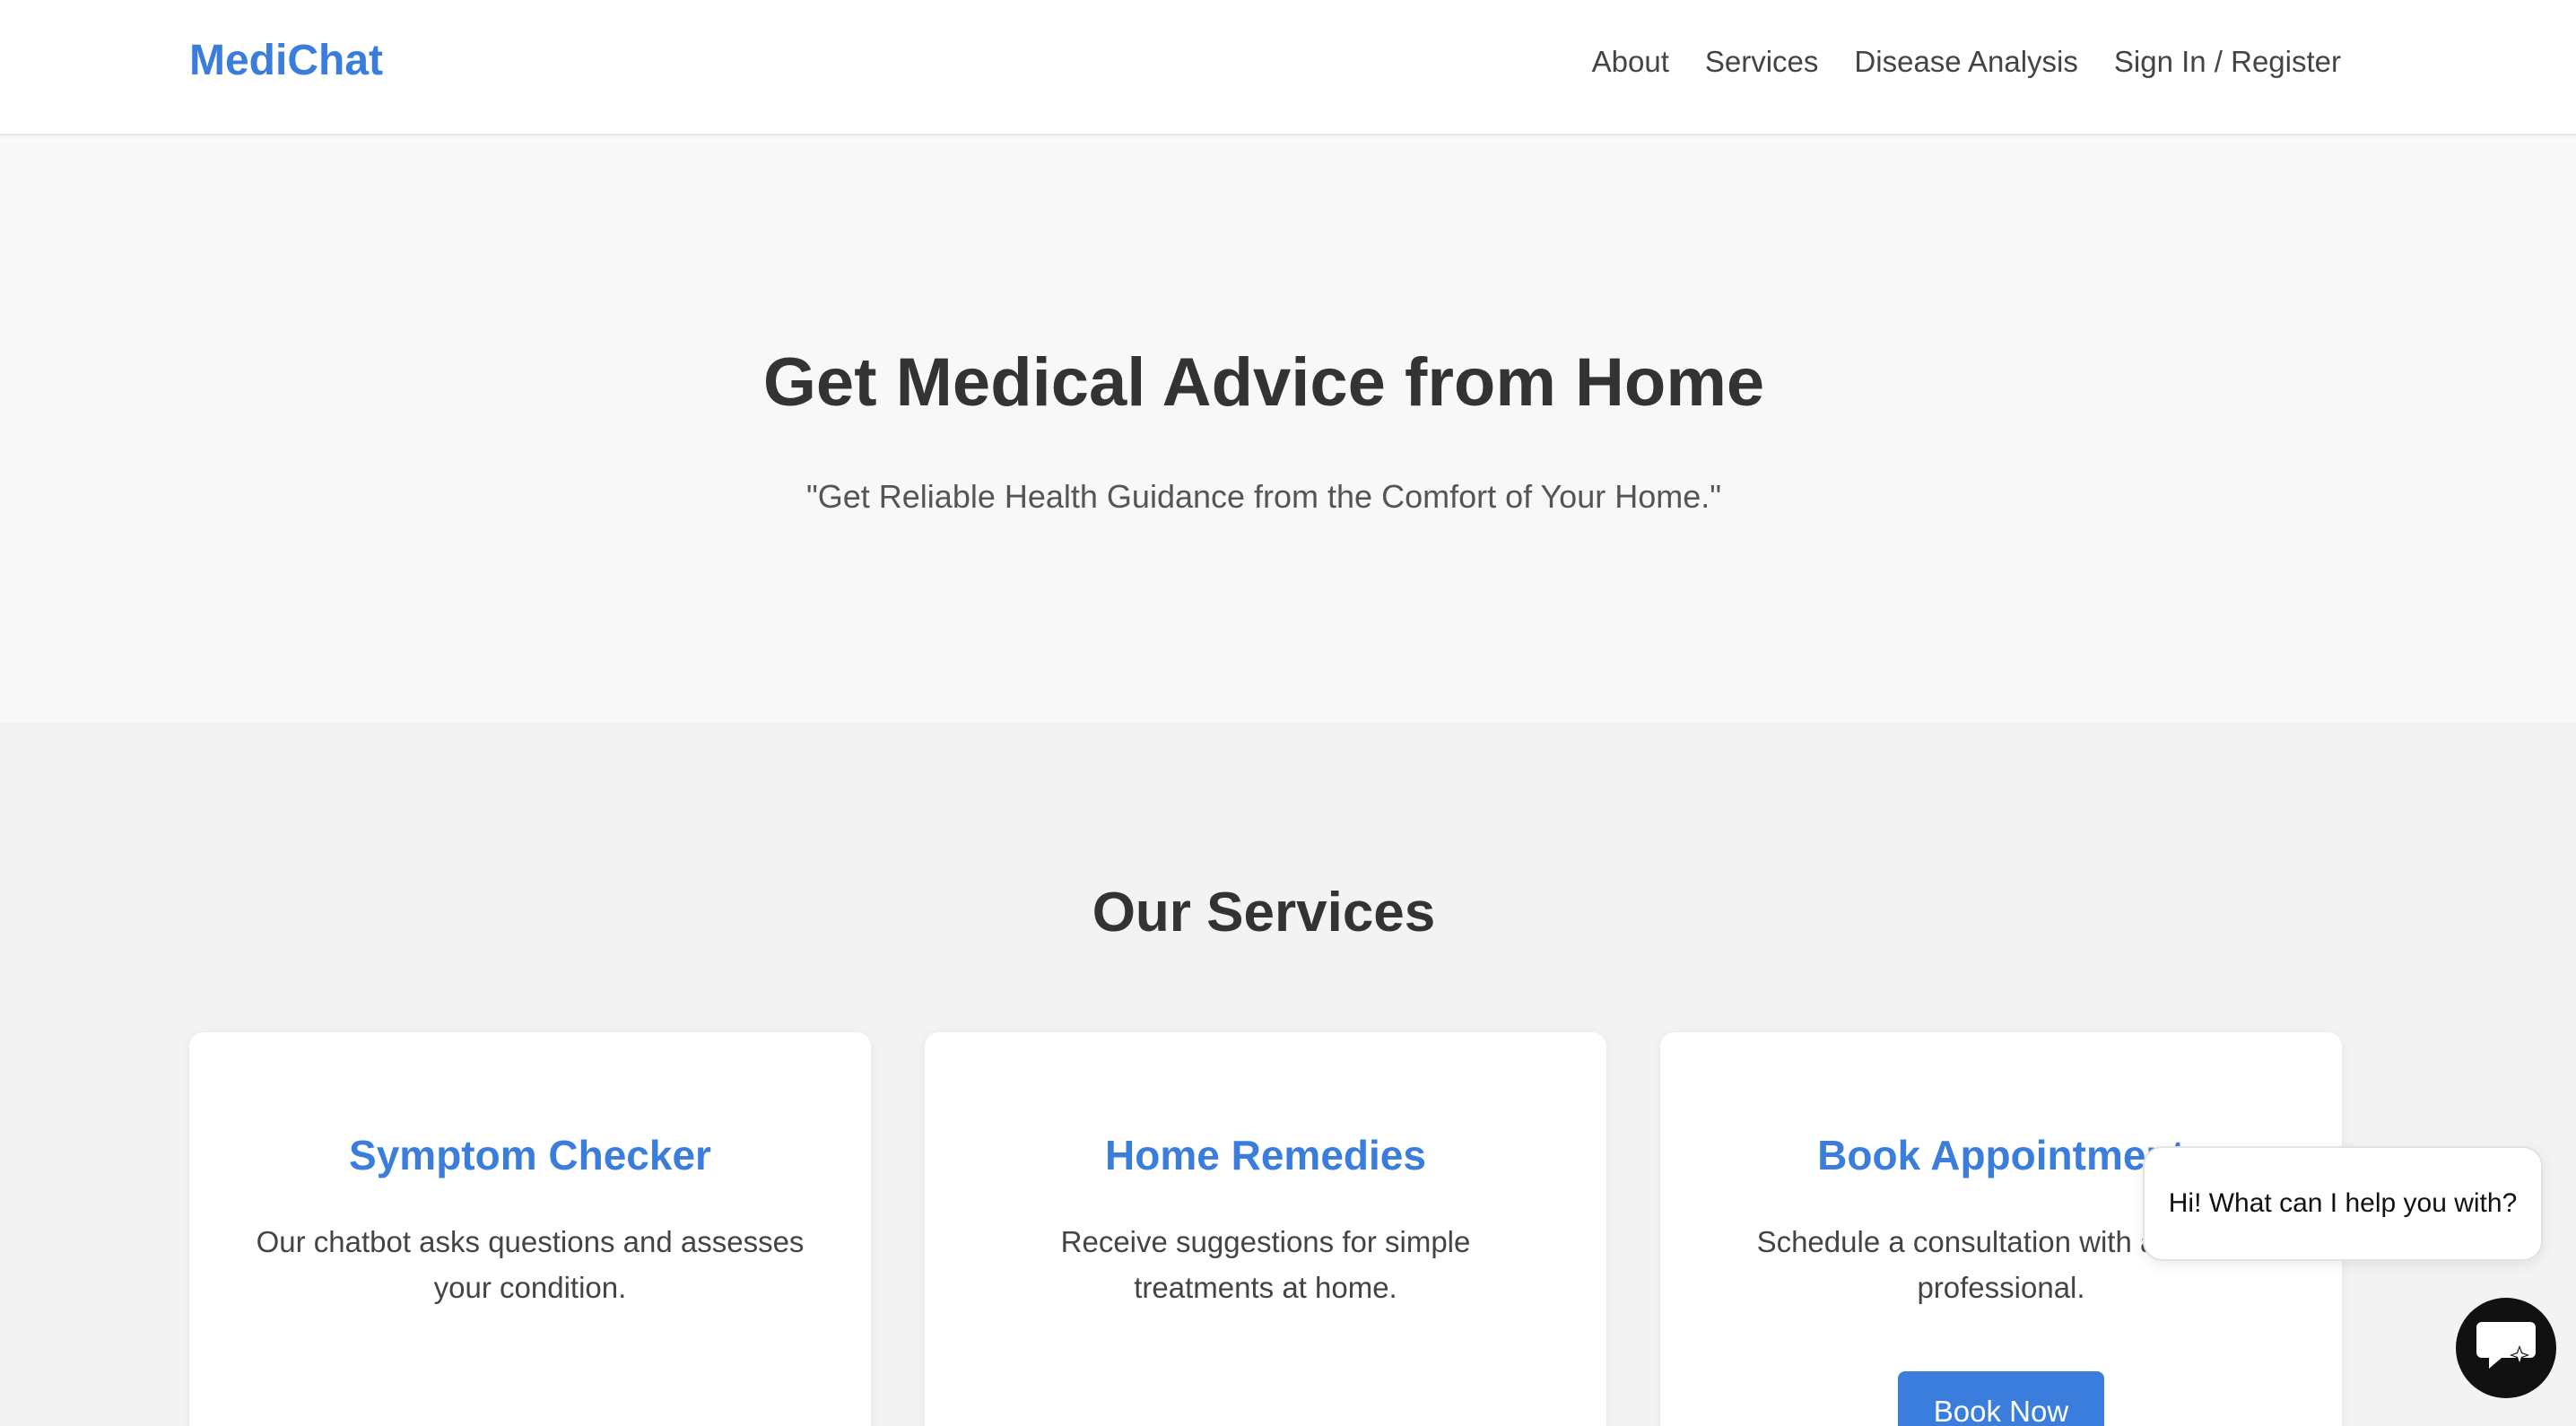 This screenshot has height=1426, width=2576. Describe the element at coordinates (1630, 62) in the screenshot. I see `nav-about: About` at that location.